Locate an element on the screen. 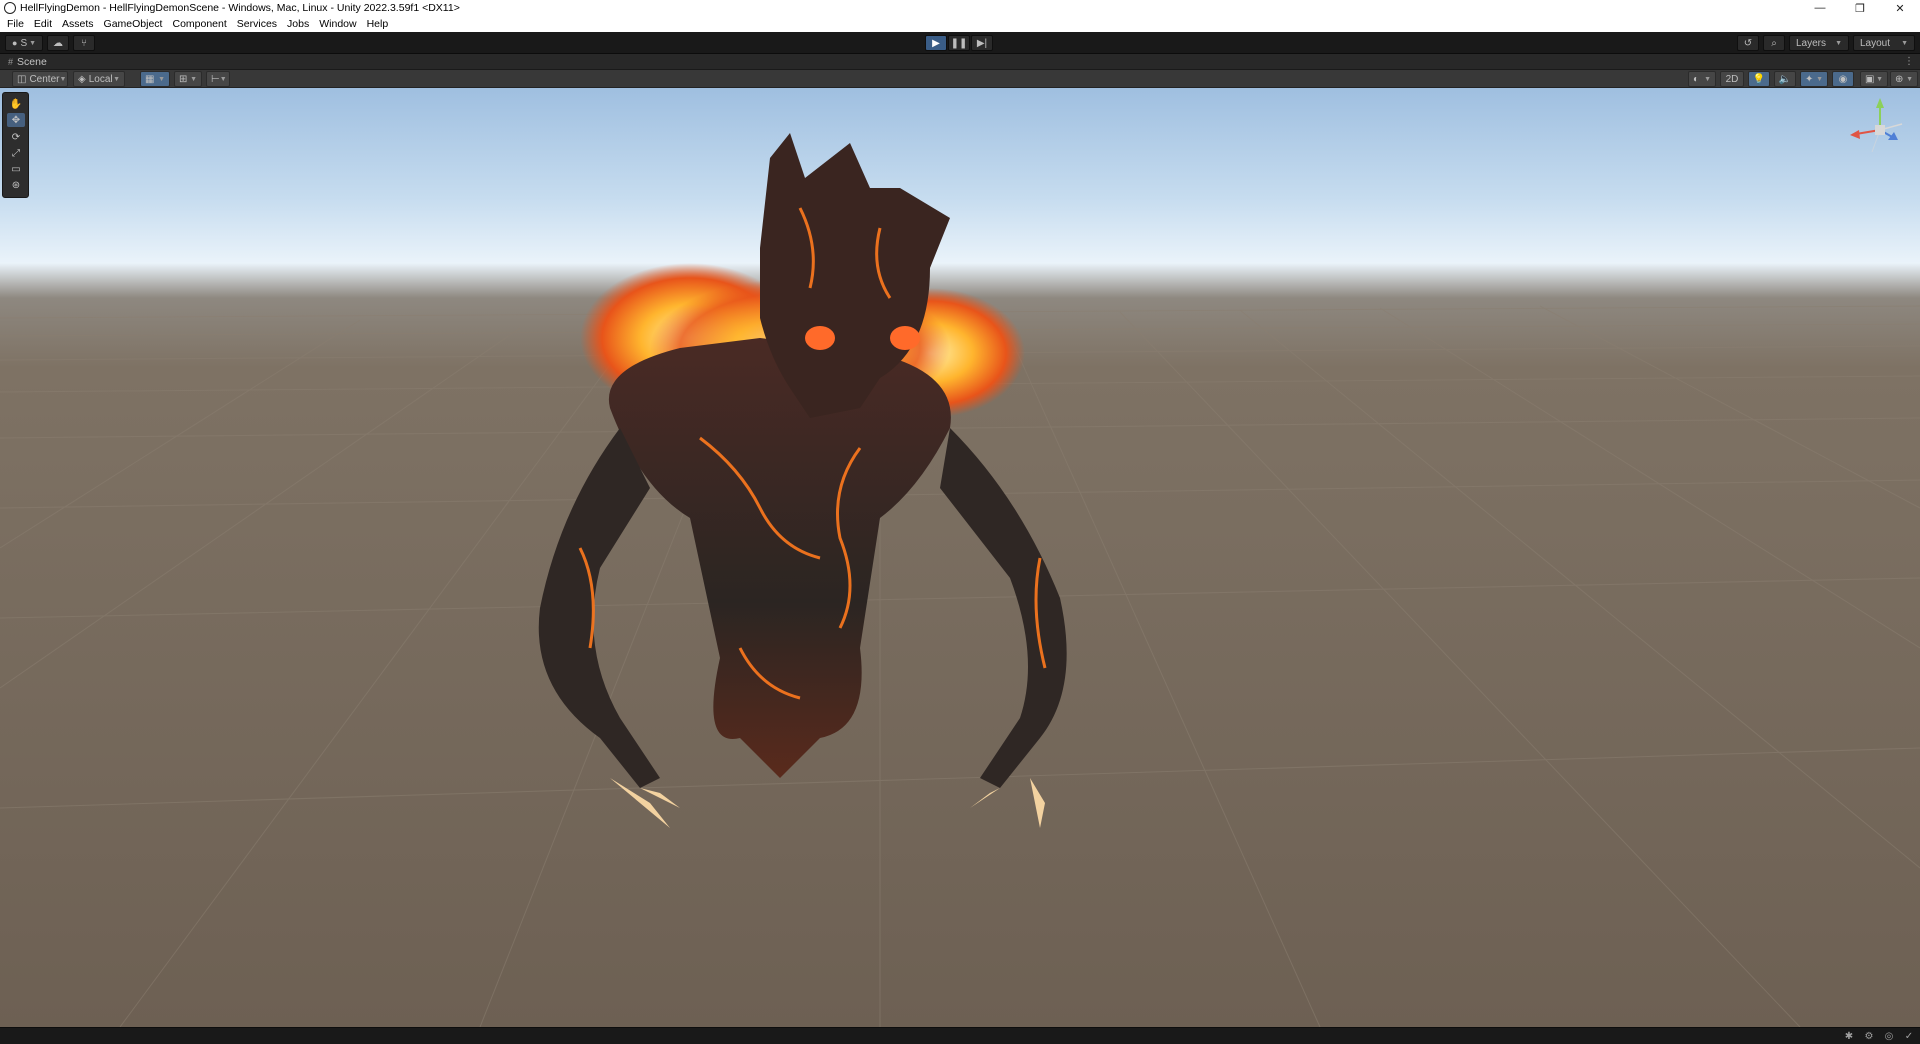  eye-slash-icon: ◉ is located at coordinates (1843, 79).